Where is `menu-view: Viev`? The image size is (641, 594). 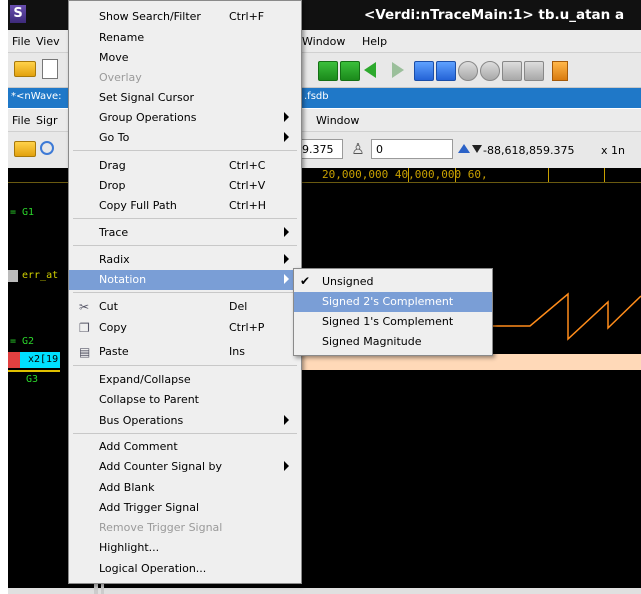
menu-view: Viev is located at coordinates (48, 41).